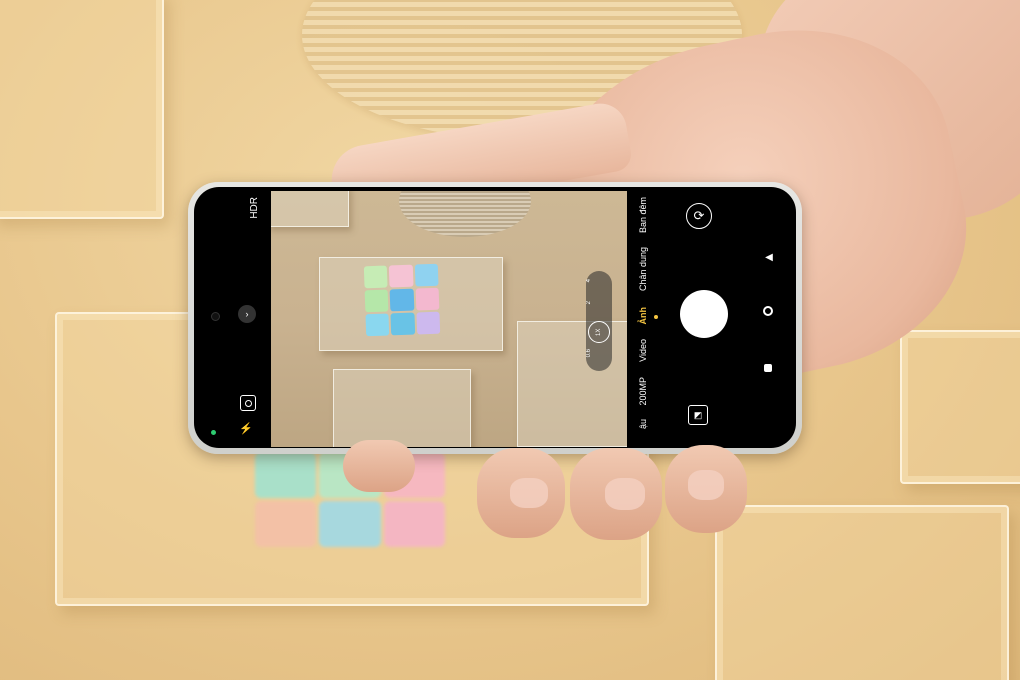  I want to click on mode-200mp: 200MP, so click(643, 391).